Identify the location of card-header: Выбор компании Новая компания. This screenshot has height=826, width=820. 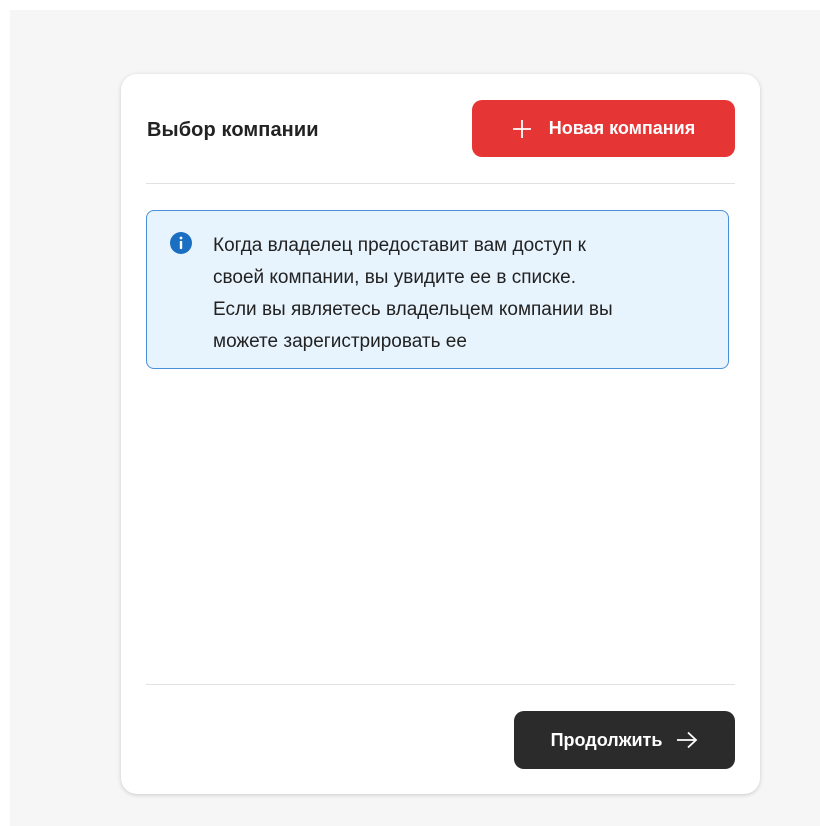
(440, 129).